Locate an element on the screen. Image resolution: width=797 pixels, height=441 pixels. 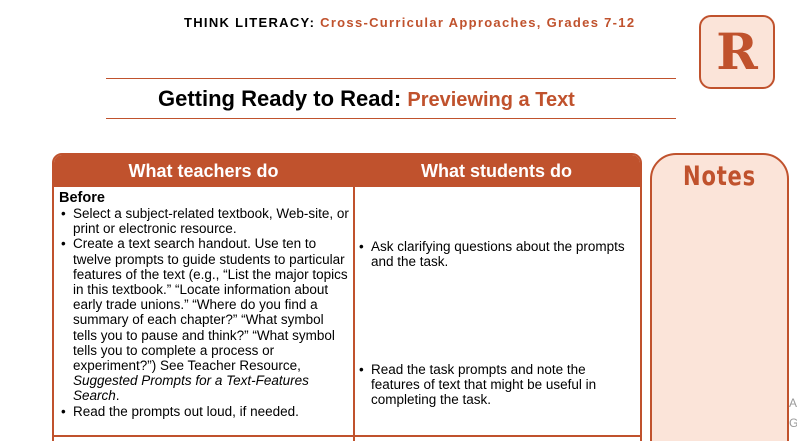
edge-text: A G is located at coordinates (793, 413).